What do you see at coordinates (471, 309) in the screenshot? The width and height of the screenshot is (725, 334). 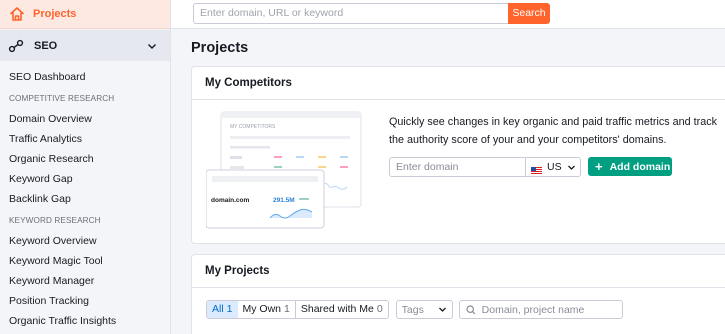 I see `search-icon` at bounding box center [471, 309].